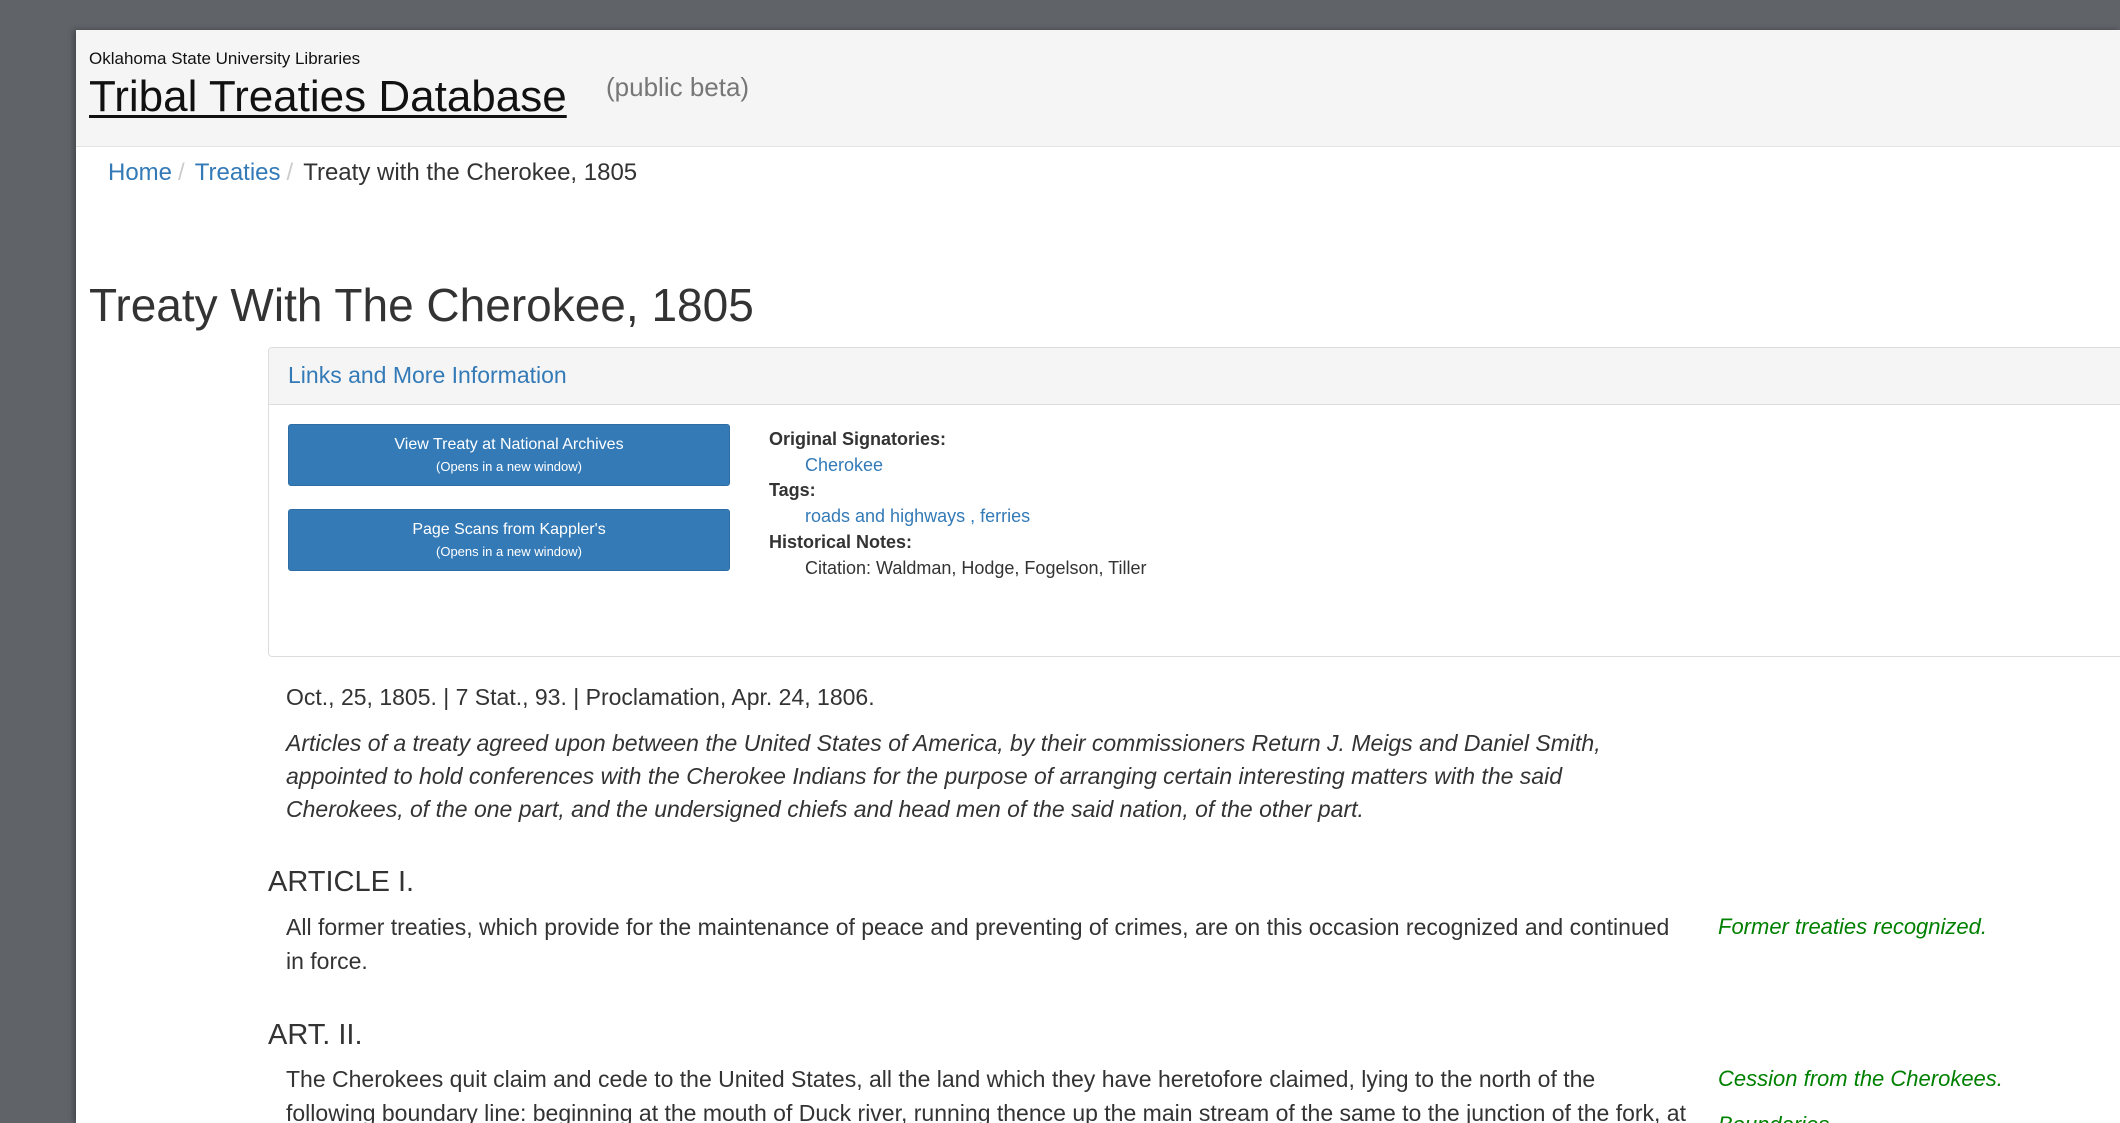  Describe the element at coordinates (1776, 1117) in the screenshot. I see `margin-note: Boundaries.` at that location.